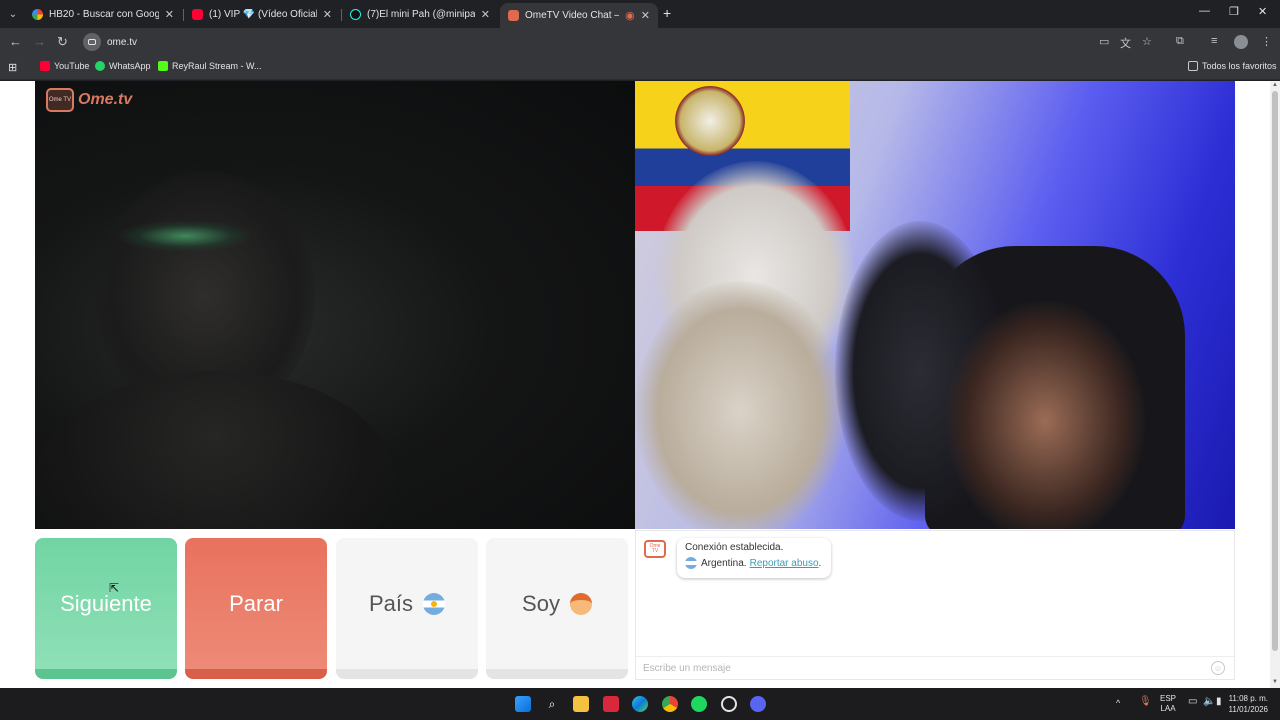 The image size is (1280, 720). I want to click on tab-title: HB20 - Buscar con Google, so click(104, 14).